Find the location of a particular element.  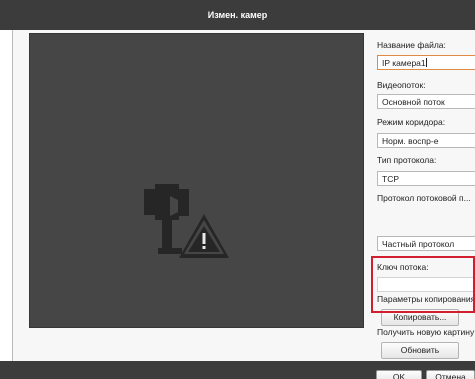

protocol-value: TCP is located at coordinates (390, 179).